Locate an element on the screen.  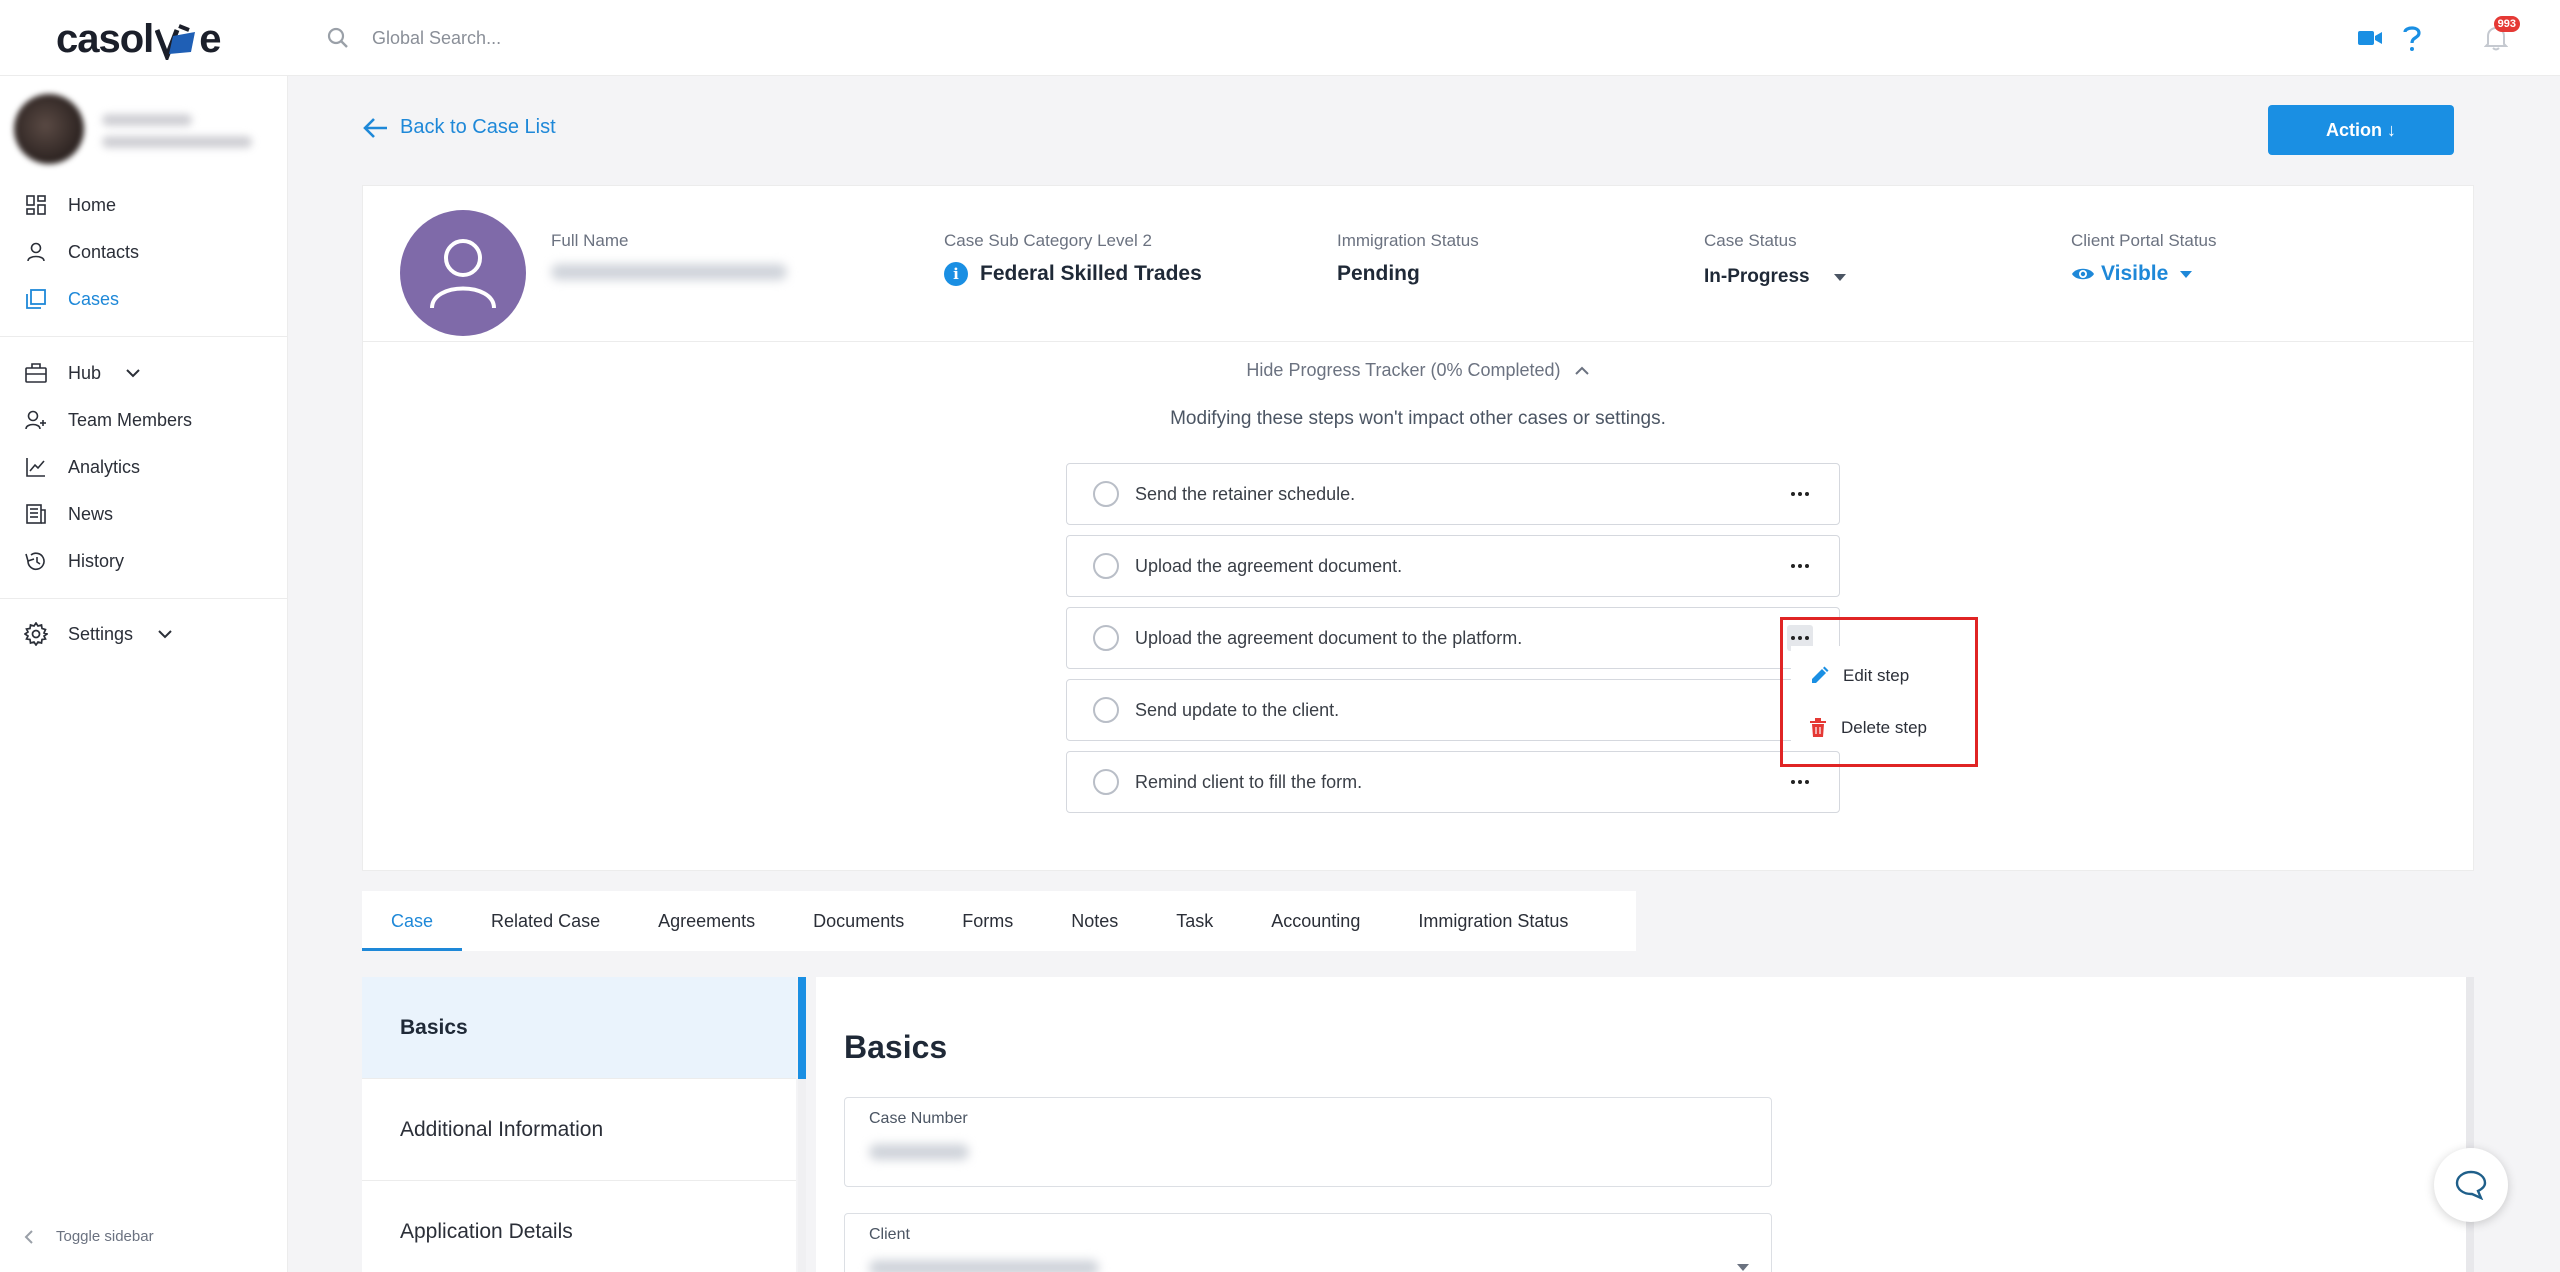
delete-step-menu-item: Delete step is located at coordinates (1876, 728).